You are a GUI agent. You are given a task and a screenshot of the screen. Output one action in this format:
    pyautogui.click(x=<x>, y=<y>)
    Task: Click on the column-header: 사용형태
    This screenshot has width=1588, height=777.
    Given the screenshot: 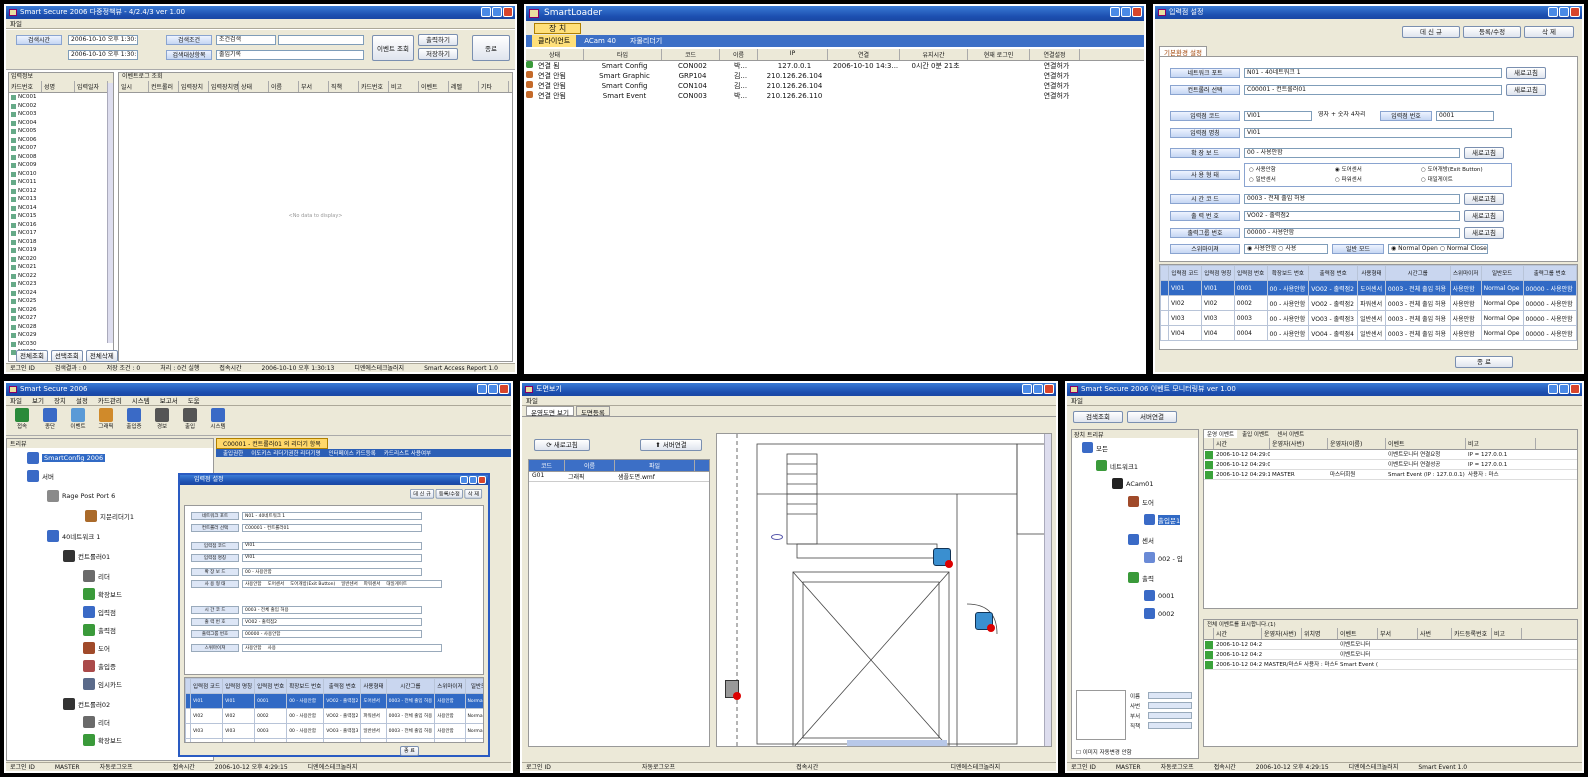 What is the action you would take?
    pyautogui.click(x=1371, y=273)
    